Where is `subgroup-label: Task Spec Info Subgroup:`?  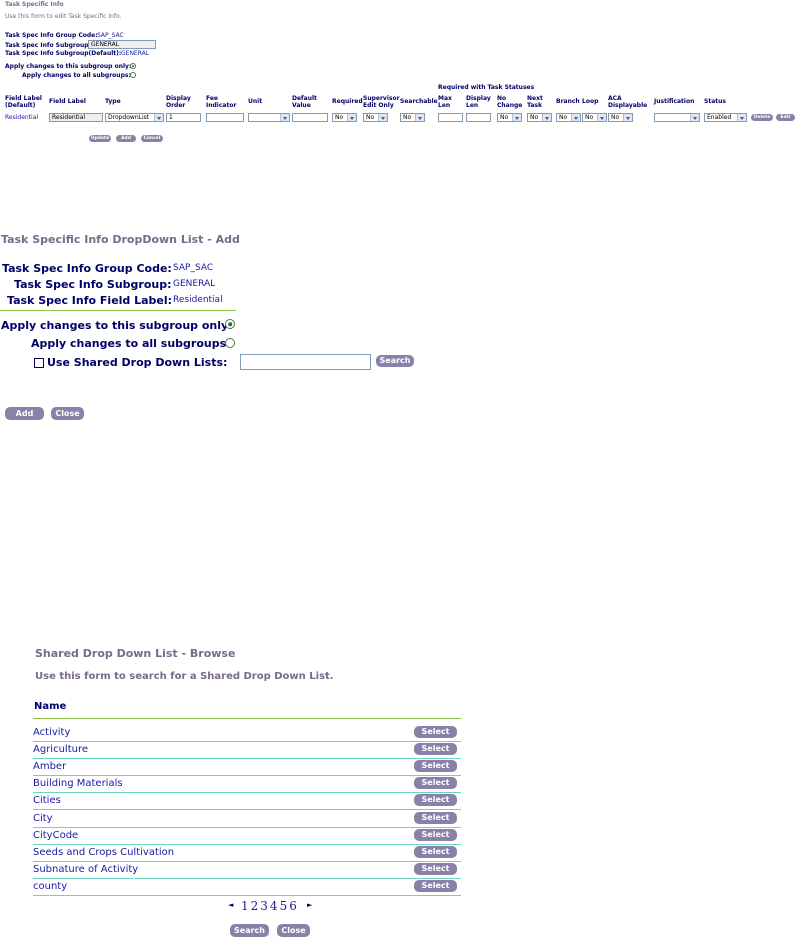
subgroup-label: Task Spec Info Subgroup: is located at coordinates (48, 45).